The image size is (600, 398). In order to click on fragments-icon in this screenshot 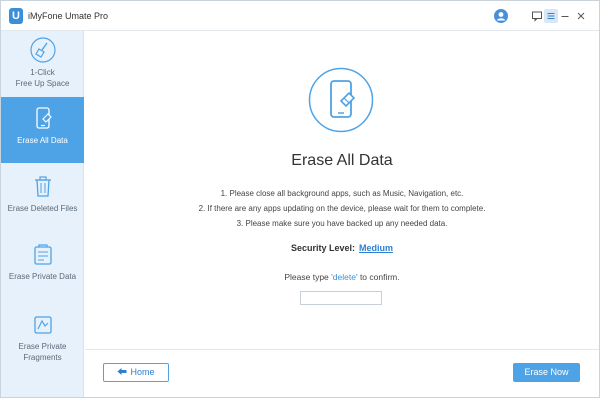, I will do `click(42, 325)`.